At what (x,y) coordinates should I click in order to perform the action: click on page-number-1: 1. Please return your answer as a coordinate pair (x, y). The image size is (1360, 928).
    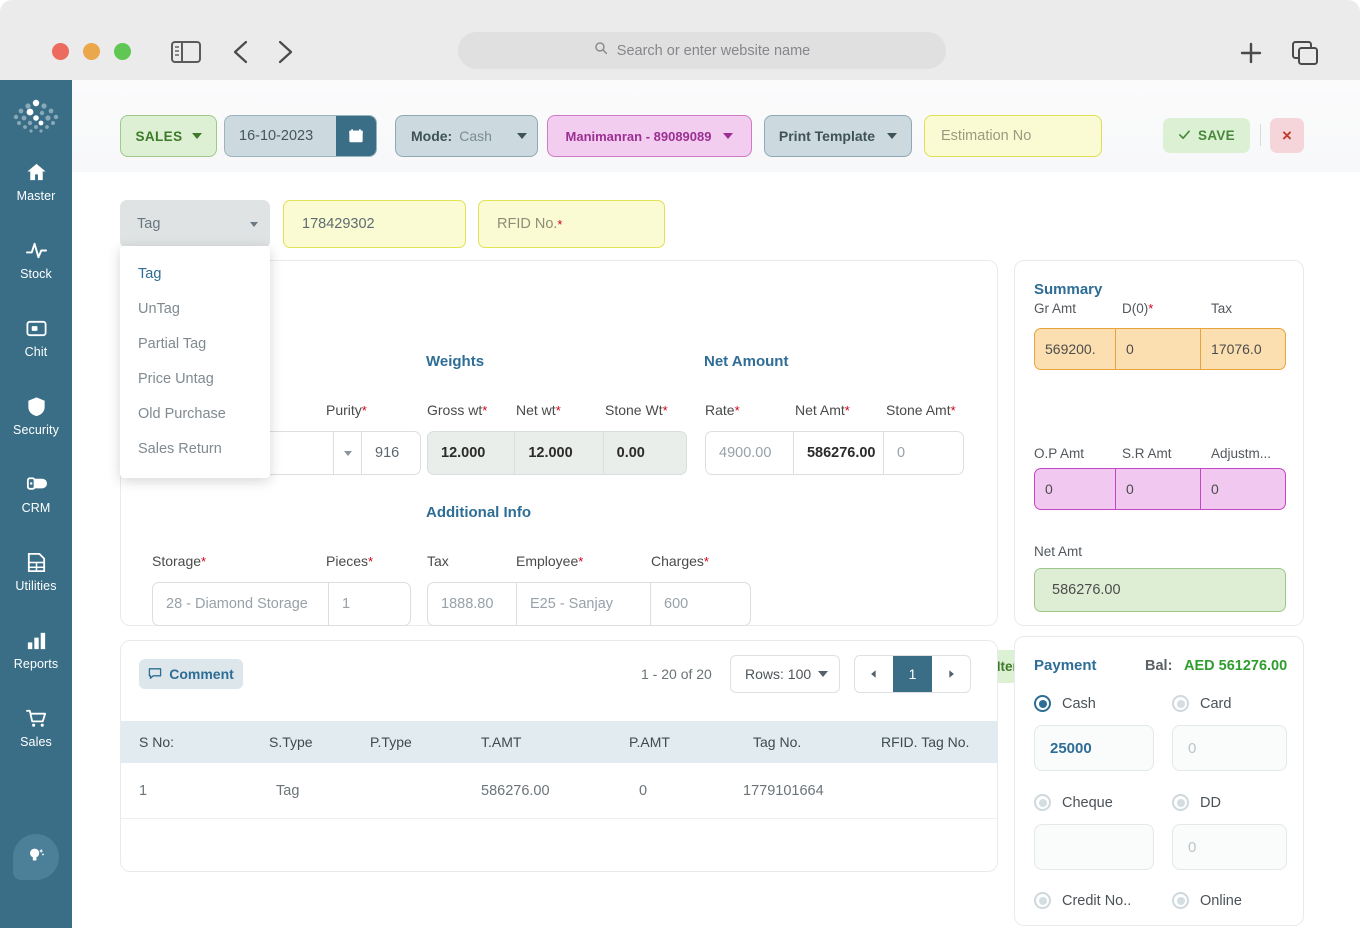
    Looking at the image, I should click on (912, 674).